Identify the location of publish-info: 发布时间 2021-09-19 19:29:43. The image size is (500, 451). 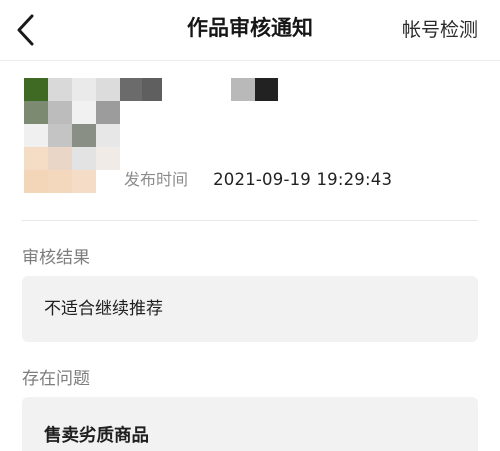
(258, 178).